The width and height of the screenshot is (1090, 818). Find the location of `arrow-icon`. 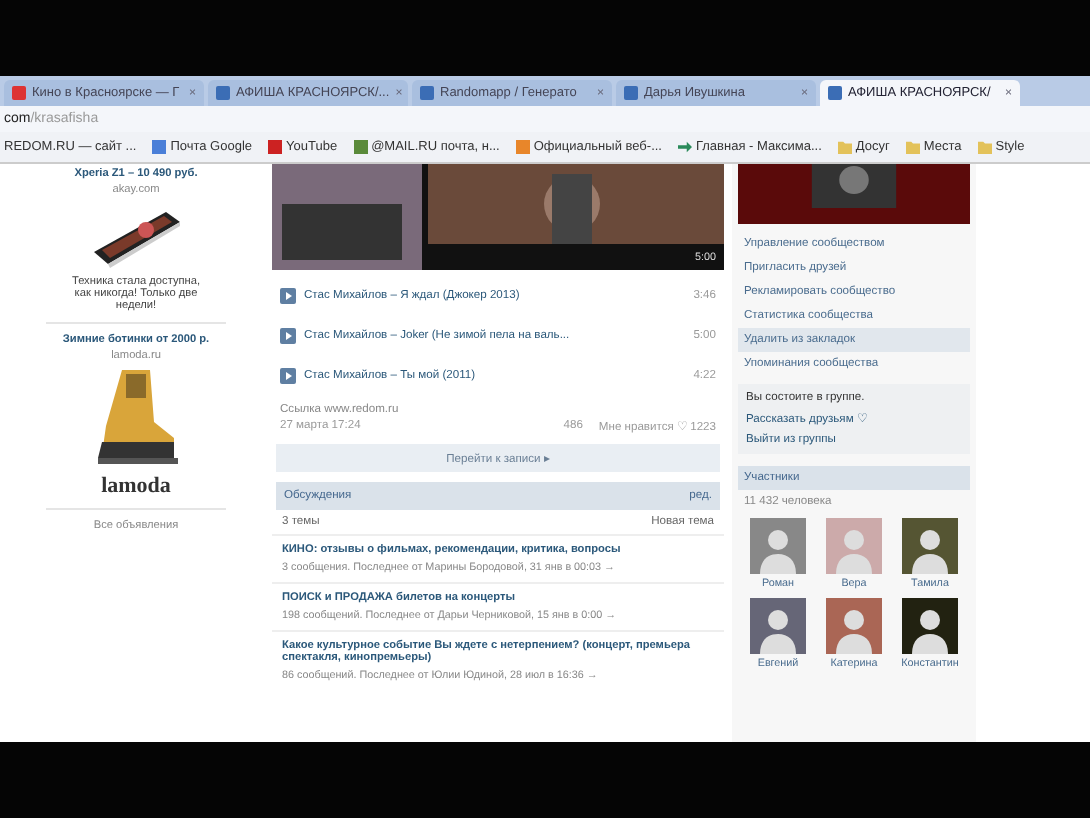

arrow-icon is located at coordinates (684, 147).